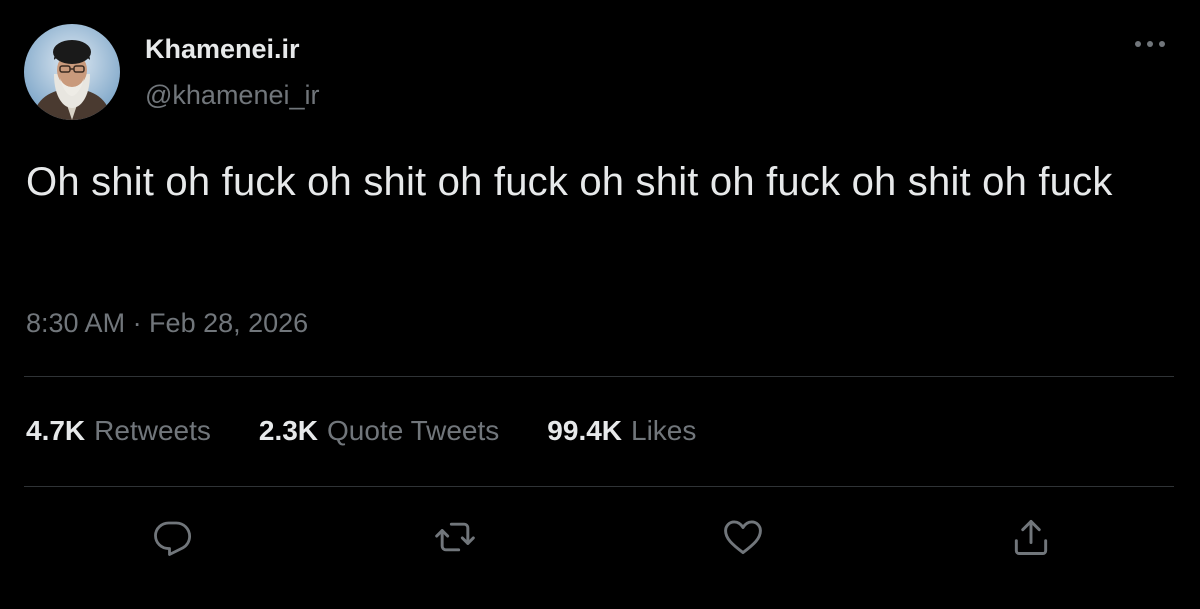 The image size is (1200, 609). Describe the element at coordinates (413, 430) in the screenshot. I see `quote-tweets-label: Quote Tweets` at that location.